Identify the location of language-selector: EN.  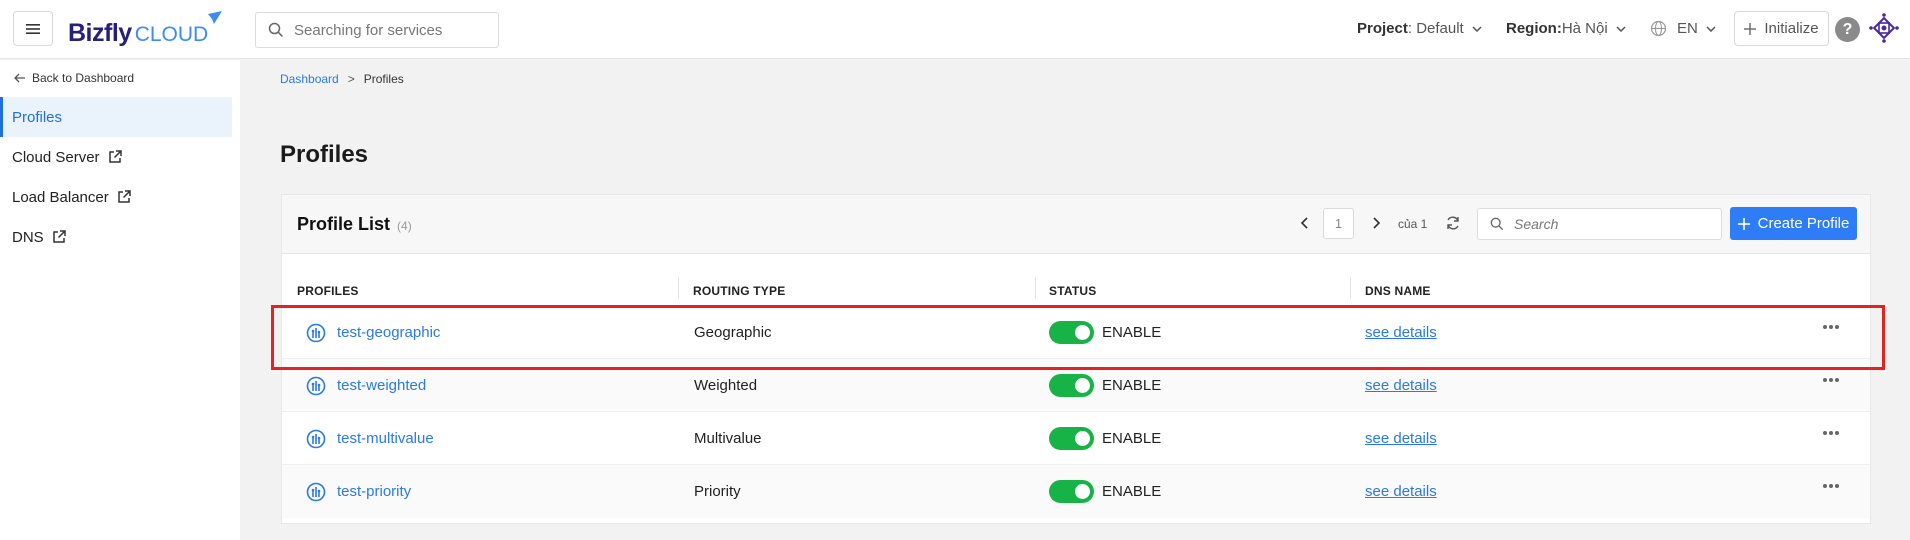
(1683, 28).